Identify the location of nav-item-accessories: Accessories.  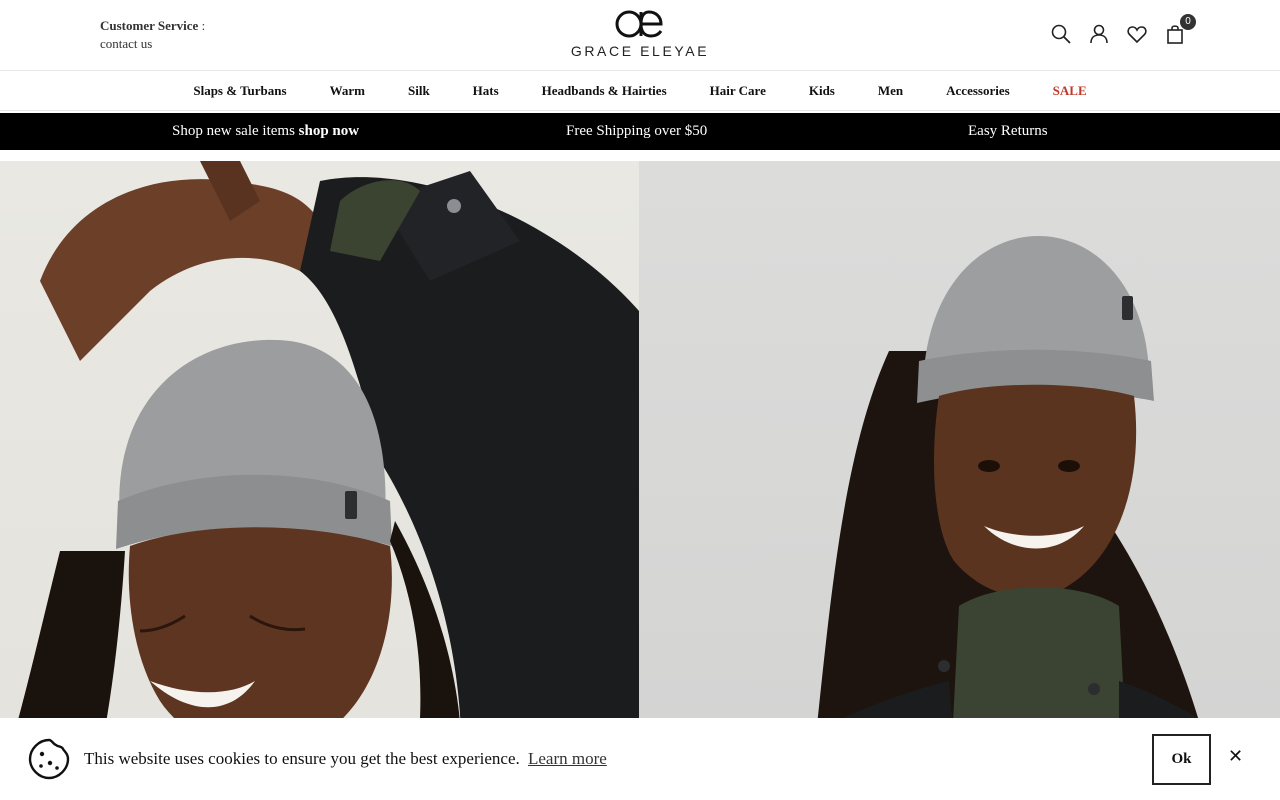
(978, 91).